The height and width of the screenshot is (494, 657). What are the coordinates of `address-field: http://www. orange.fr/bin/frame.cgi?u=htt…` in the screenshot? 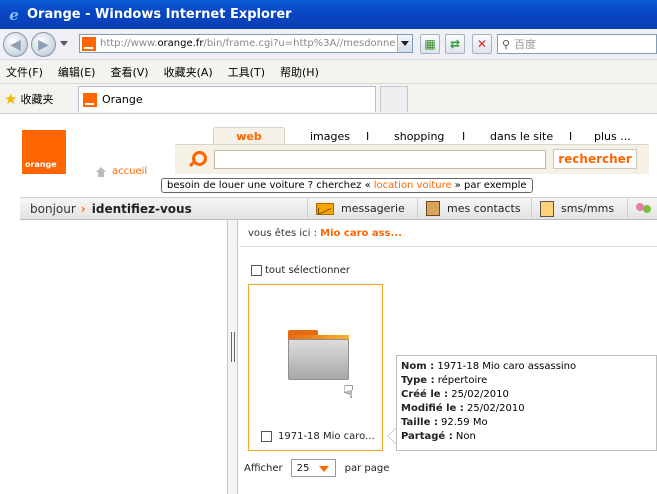 It's located at (246, 43).